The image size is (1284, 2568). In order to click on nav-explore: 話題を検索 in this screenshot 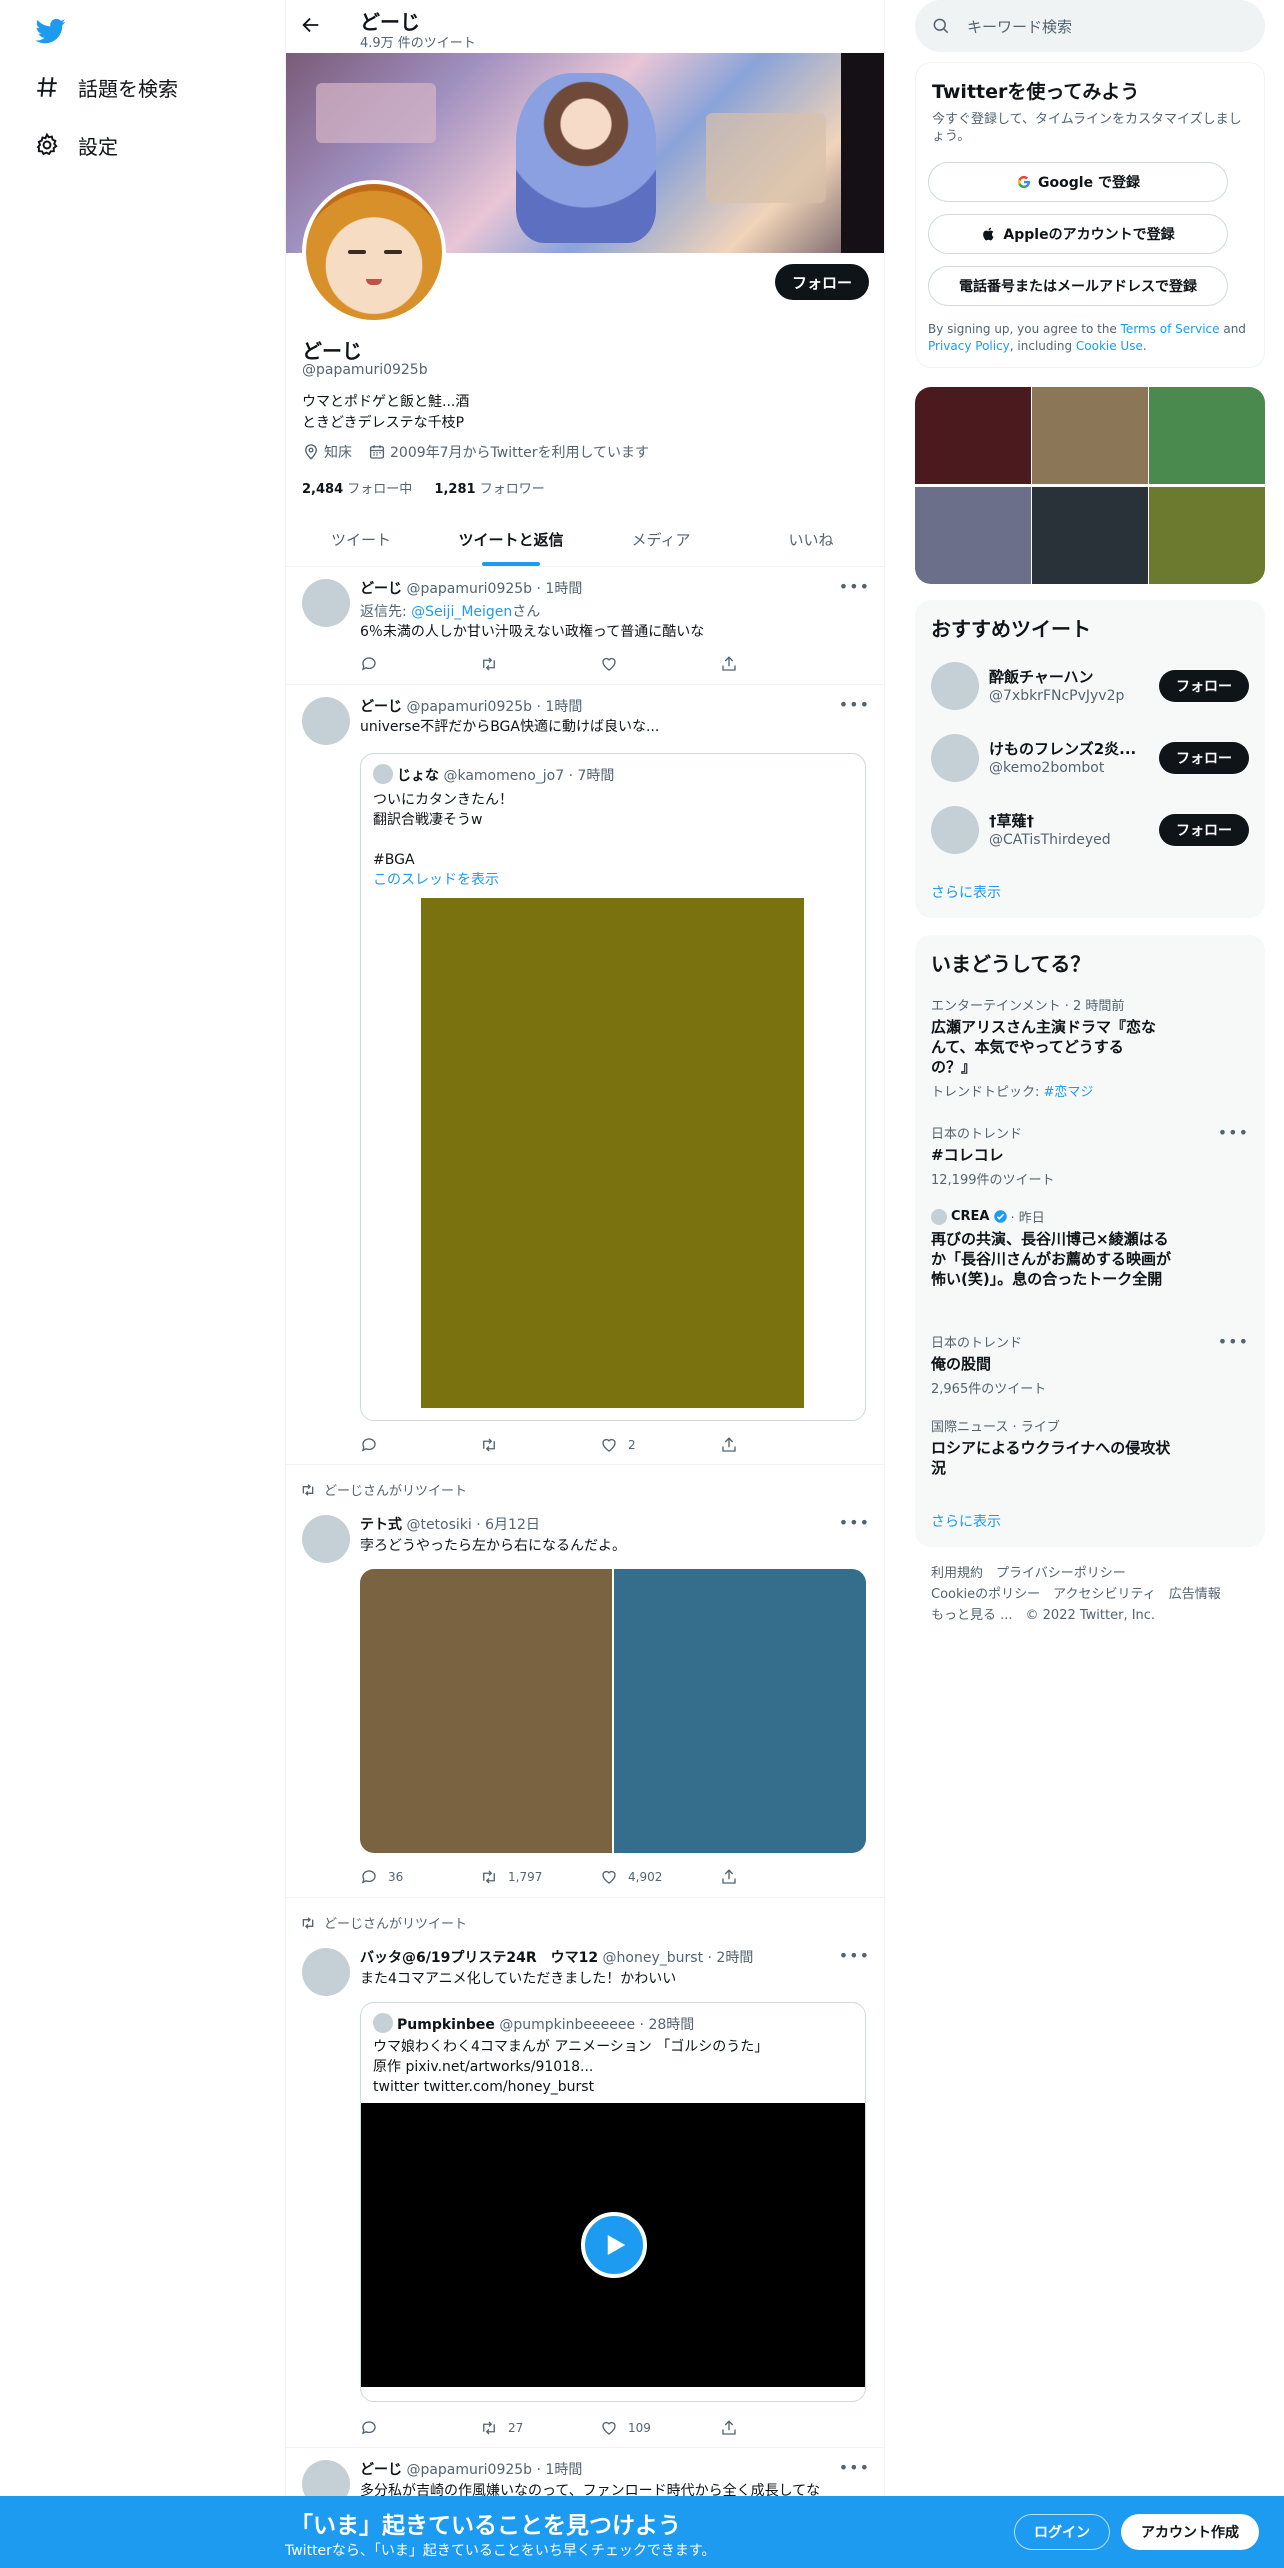, I will do `click(106, 87)`.